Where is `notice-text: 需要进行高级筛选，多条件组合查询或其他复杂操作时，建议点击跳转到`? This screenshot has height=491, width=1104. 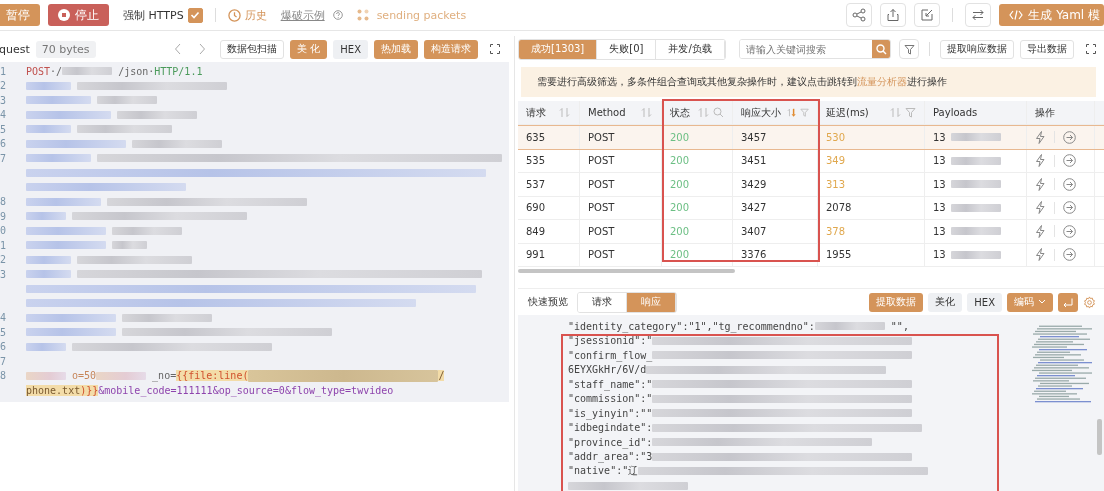
notice-text: 需要进行高级筛选，多条件组合查询或其他复杂操作时，建议点击跳转到 is located at coordinates (697, 82).